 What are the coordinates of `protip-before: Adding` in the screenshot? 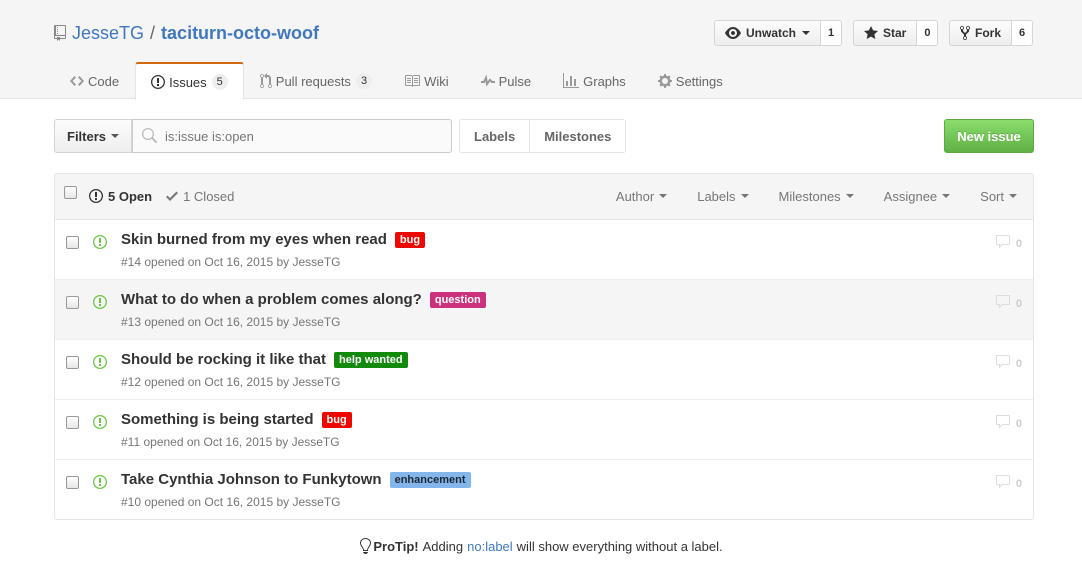 It's located at (443, 546).